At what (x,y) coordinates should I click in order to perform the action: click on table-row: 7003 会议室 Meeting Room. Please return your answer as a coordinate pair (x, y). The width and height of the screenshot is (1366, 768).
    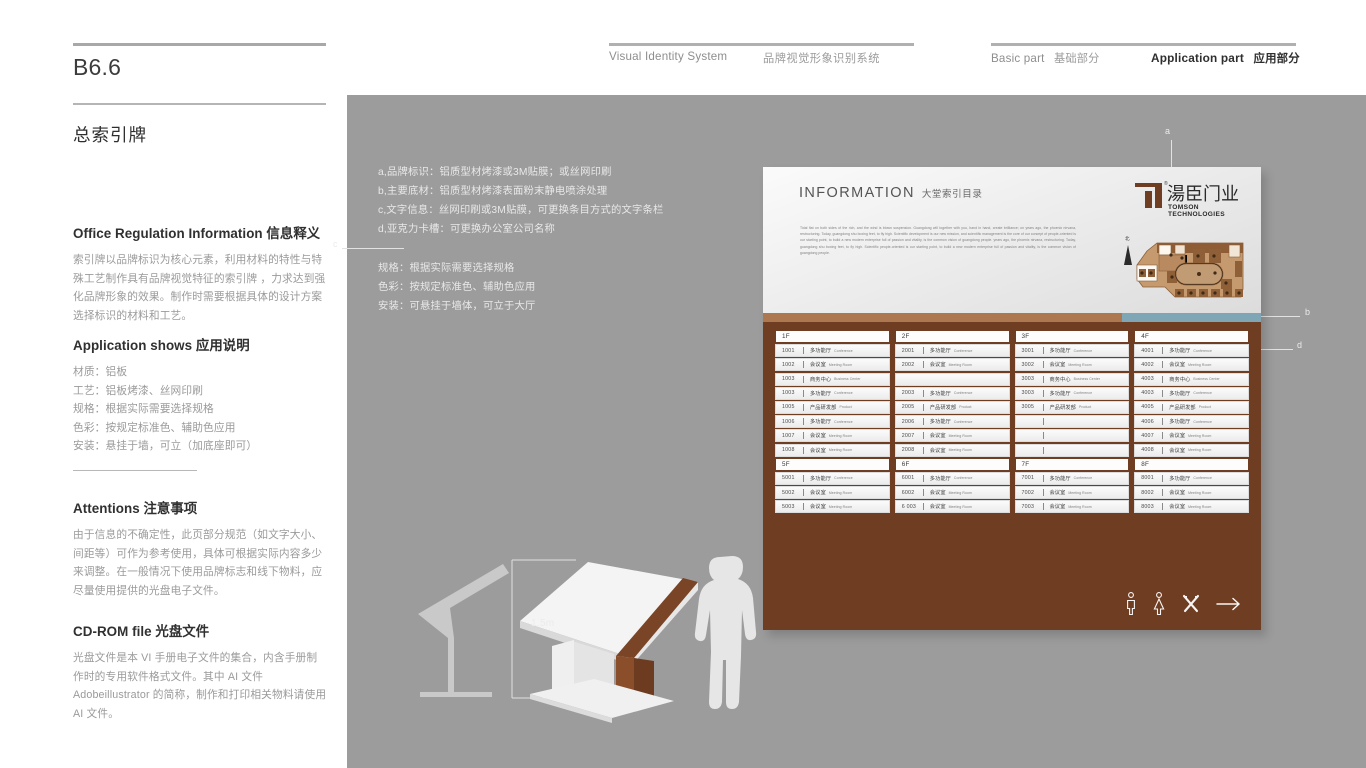
    Looking at the image, I should click on (1072, 507).